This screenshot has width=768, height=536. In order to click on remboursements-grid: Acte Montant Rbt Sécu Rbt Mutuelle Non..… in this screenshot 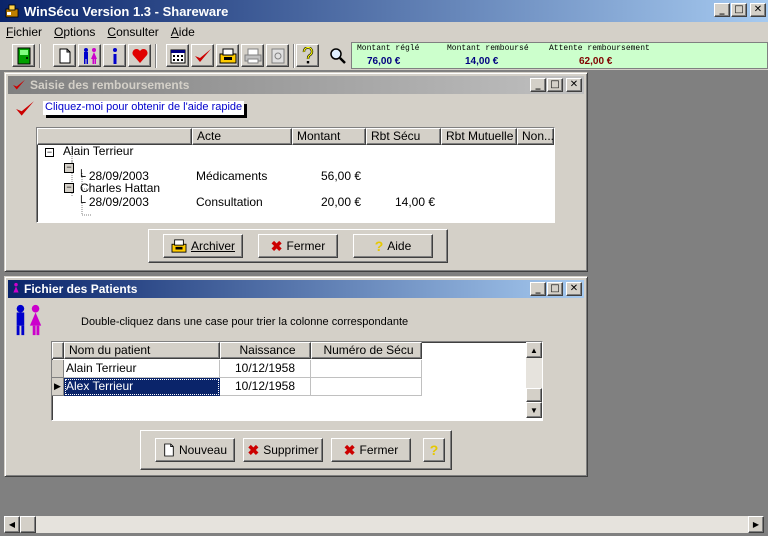, I will do `click(295, 175)`.